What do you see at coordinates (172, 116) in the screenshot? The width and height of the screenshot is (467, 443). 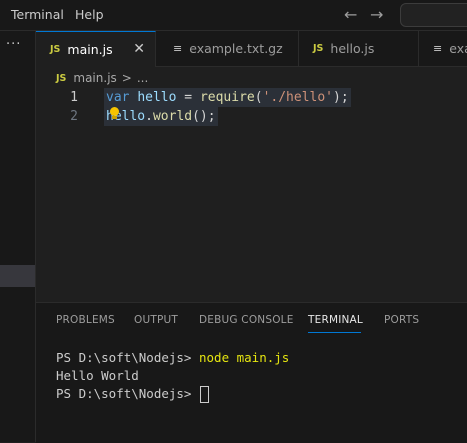 I see `function-token: world` at bounding box center [172, 116].